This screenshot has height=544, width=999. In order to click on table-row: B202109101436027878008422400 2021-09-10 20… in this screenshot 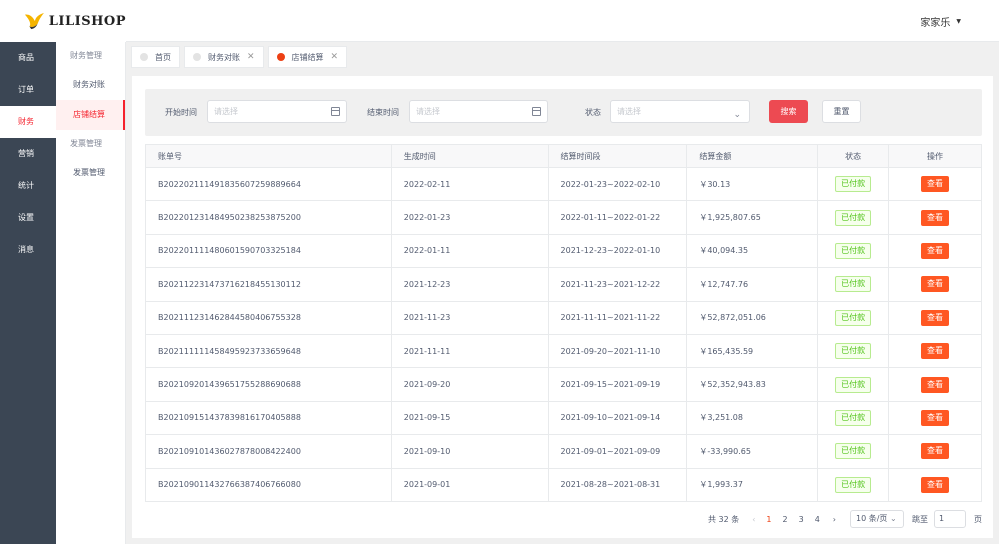, I will do `click(563, 451)`.